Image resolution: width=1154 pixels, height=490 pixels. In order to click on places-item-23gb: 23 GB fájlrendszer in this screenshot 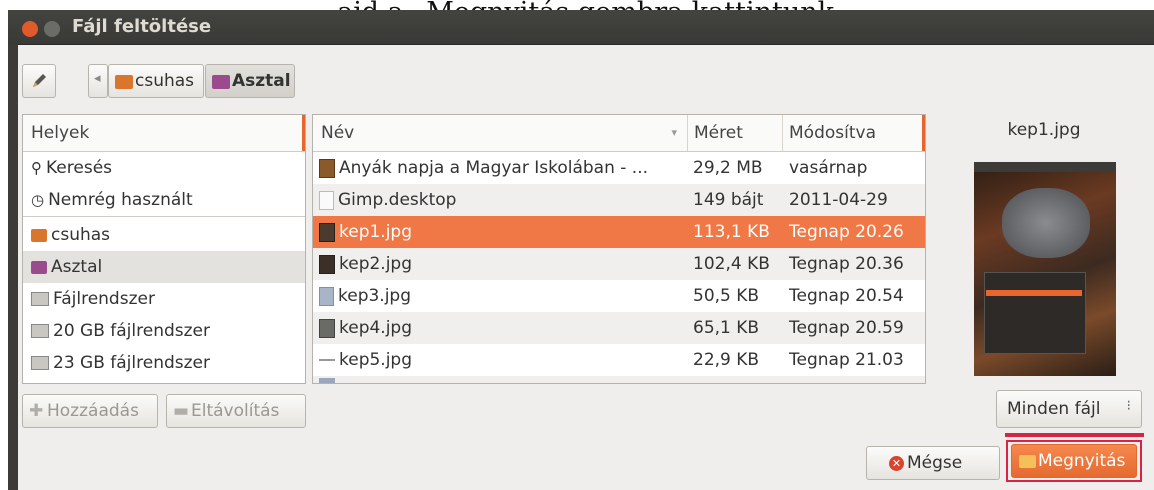, I will do `click(164, 363)`.